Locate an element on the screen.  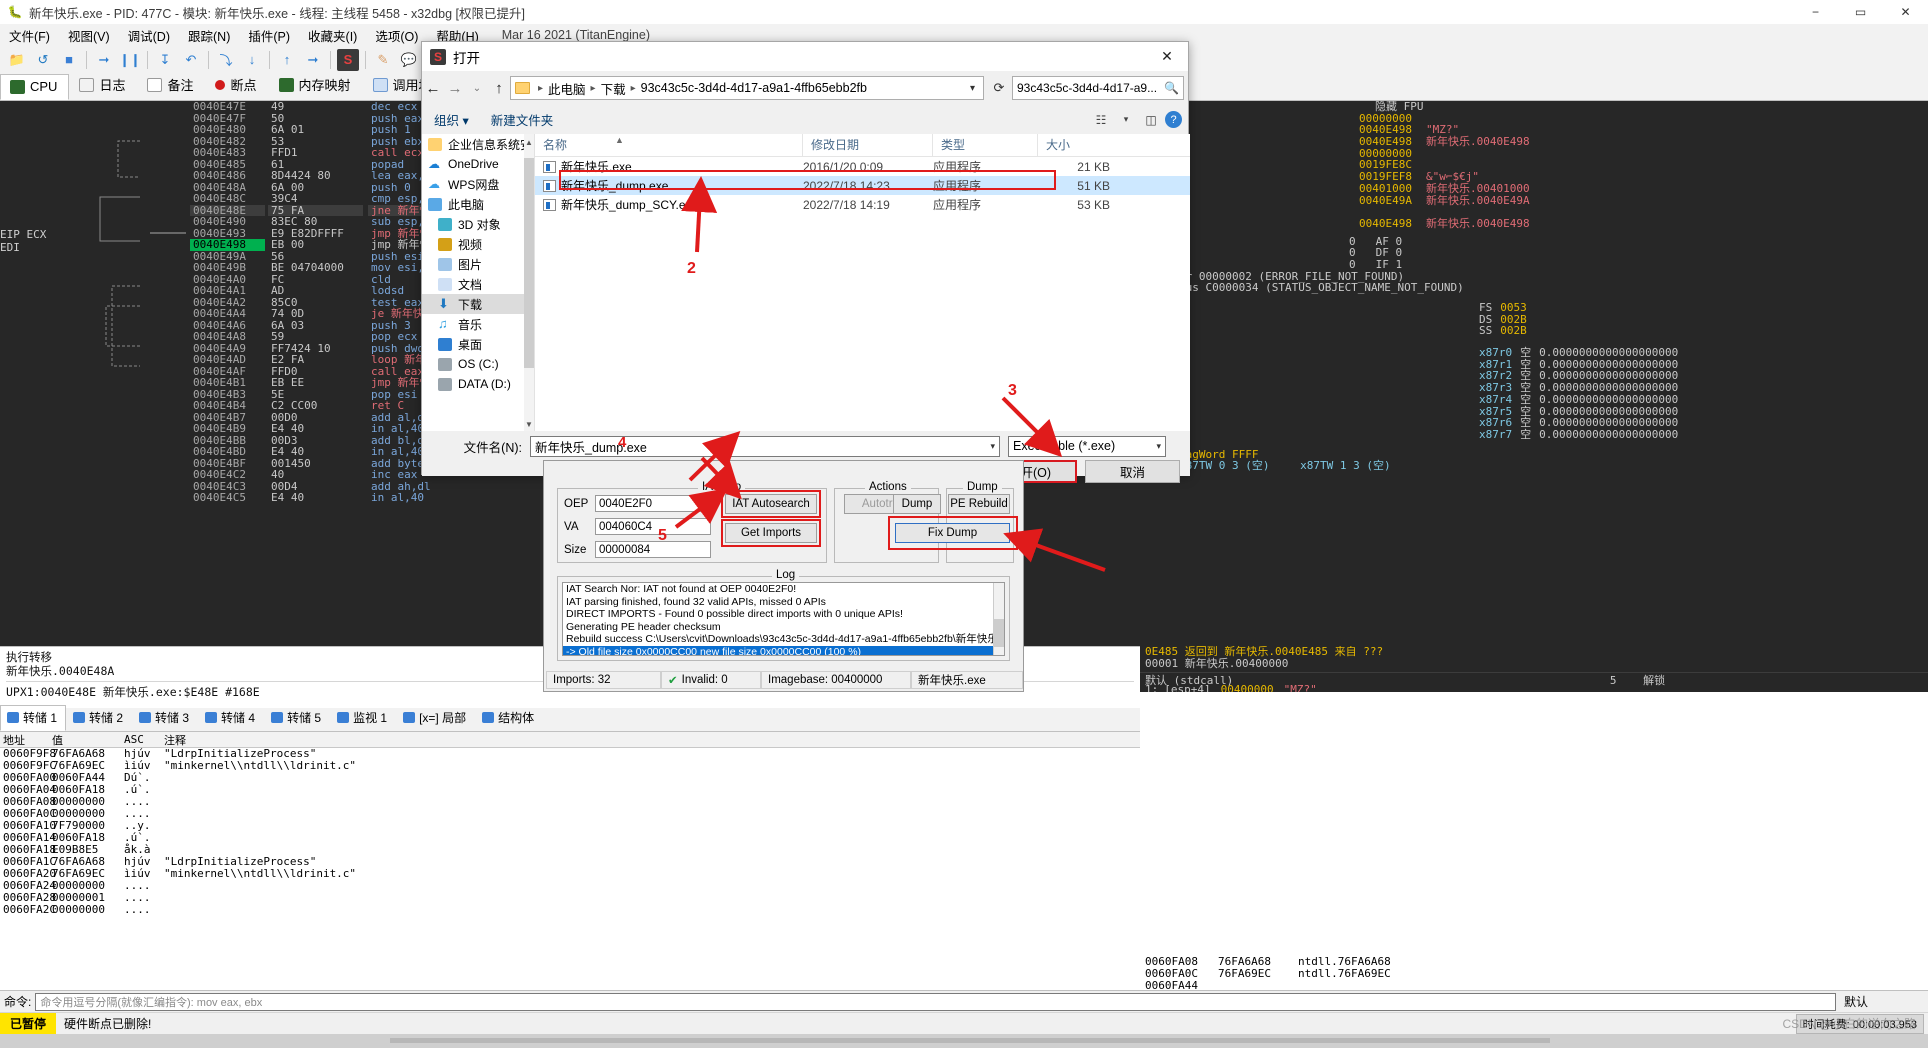
restart-icon: ↺ is located at coordinates (43, 60).